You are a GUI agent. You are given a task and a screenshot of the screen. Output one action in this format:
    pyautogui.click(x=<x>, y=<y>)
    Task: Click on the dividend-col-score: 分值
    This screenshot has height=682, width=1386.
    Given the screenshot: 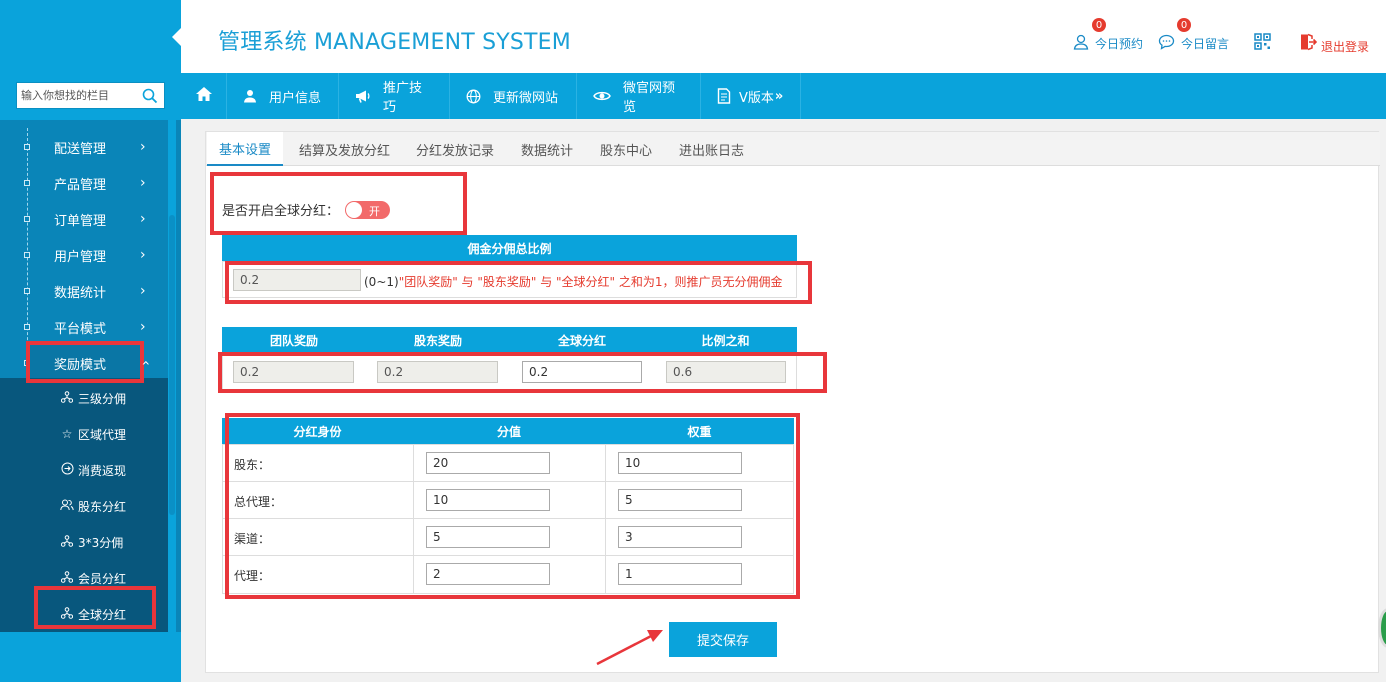 What is the action you would take?
    pyautogui.click(x=508, y=431)
    